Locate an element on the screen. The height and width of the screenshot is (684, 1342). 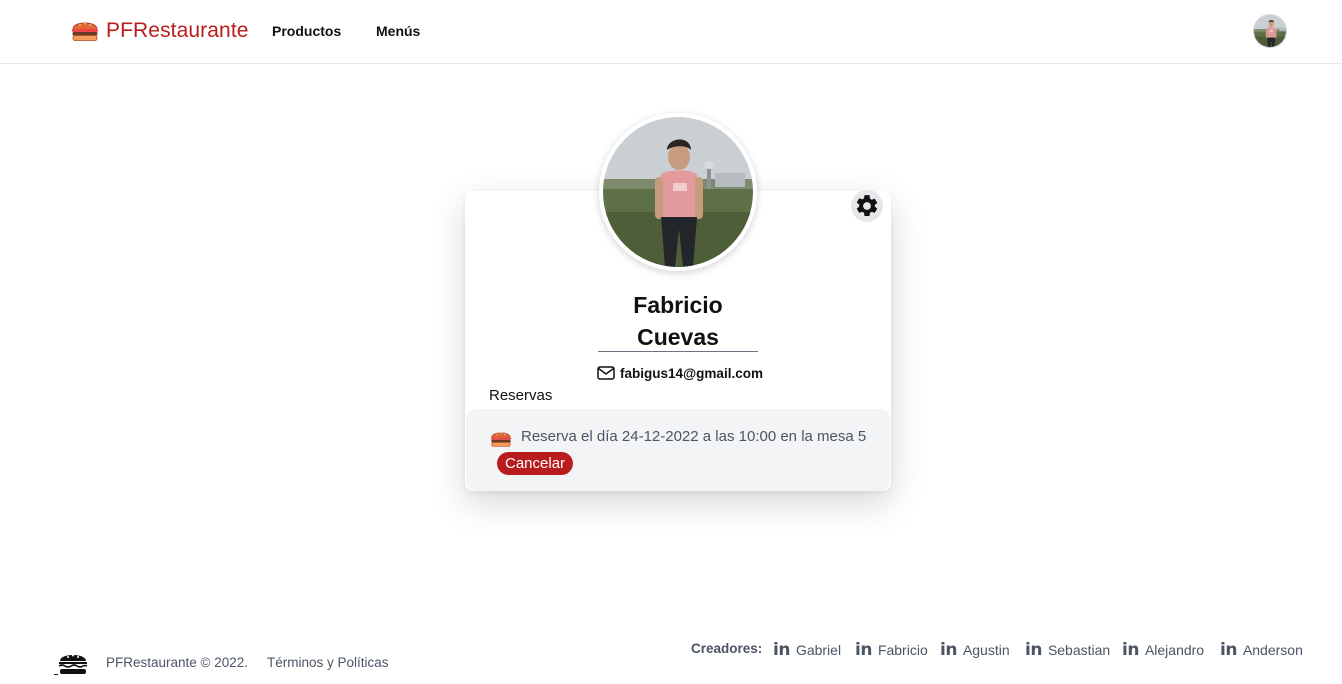
creator-name: Anderson is located at coordinates (1272, 650).